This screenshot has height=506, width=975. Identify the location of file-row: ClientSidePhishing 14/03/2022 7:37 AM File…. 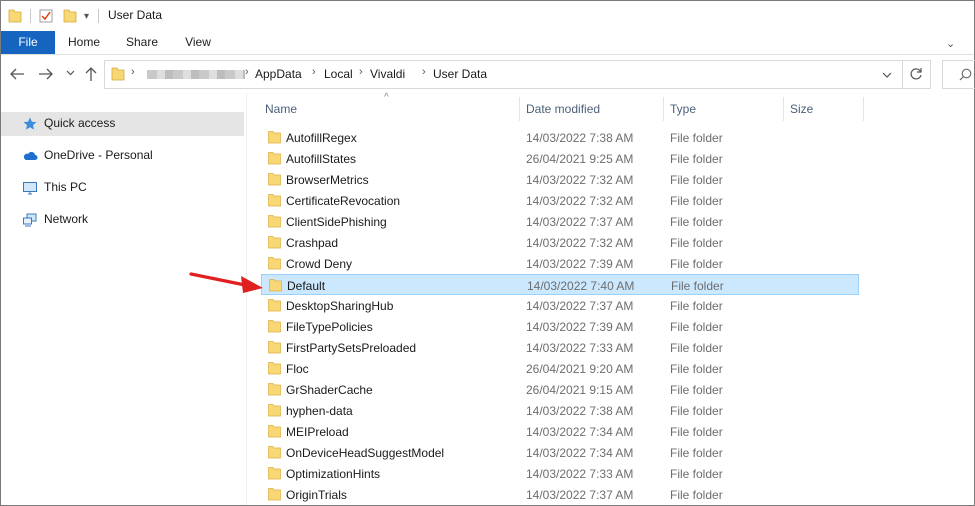
(560, 221).